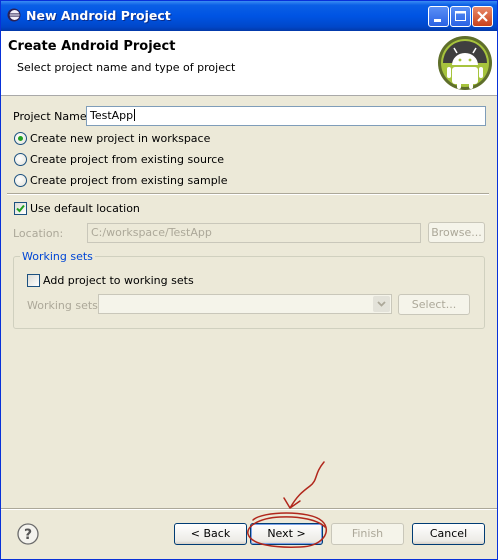 Image resolution: width=498 pixels, height=560 pixels. I want to click on radio-selected-dot, so click(20, 138).